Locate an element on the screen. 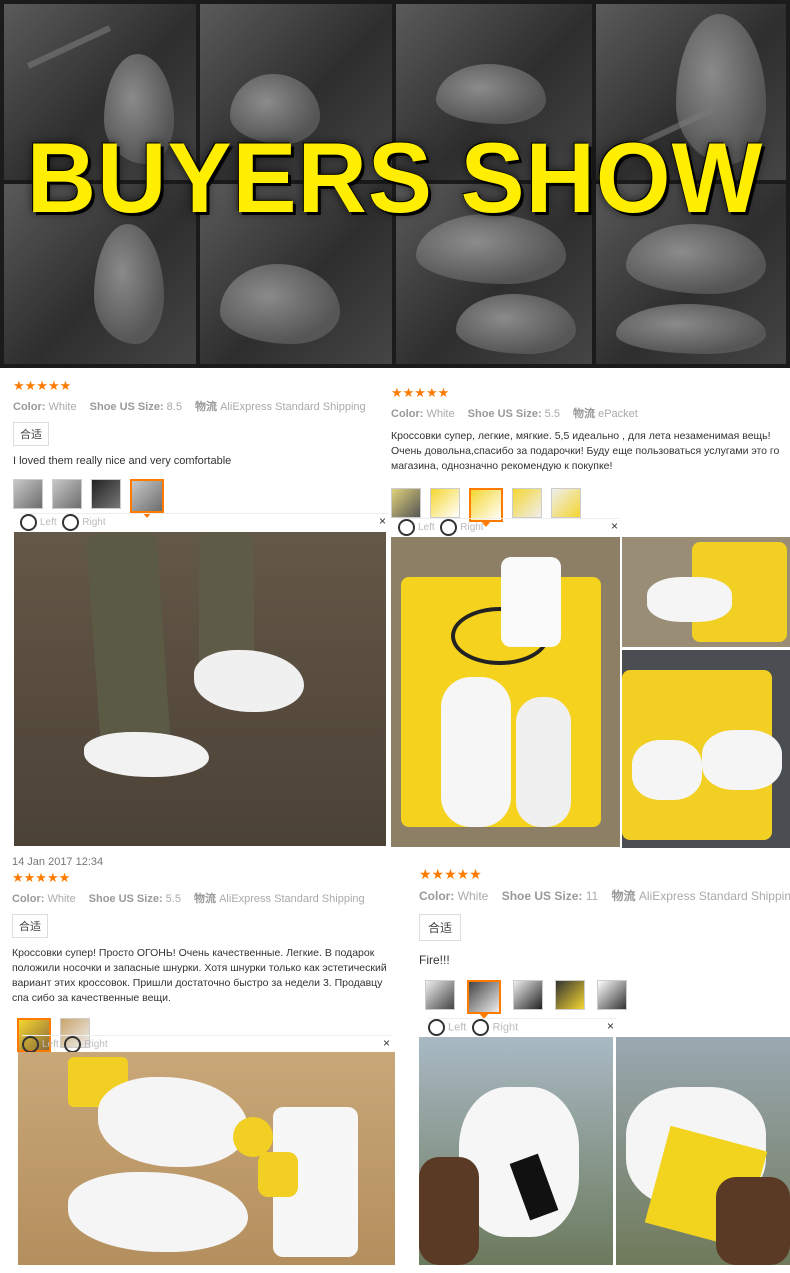 This screenshot has width=790, height=1273. review-text: Fire!!! is located at coordinates (434, 960).